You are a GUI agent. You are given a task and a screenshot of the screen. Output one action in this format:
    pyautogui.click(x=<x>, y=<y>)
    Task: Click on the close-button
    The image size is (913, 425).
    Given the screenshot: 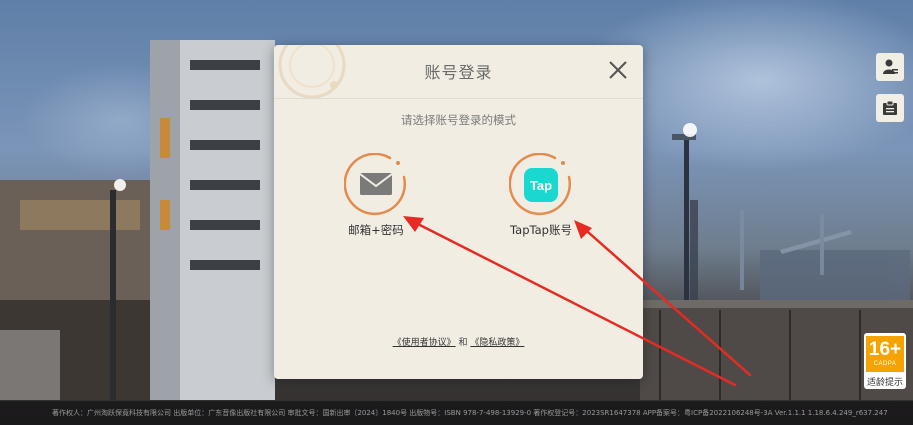 What is the action you would take?
    pyautogui.click(x=618, y=70)
    